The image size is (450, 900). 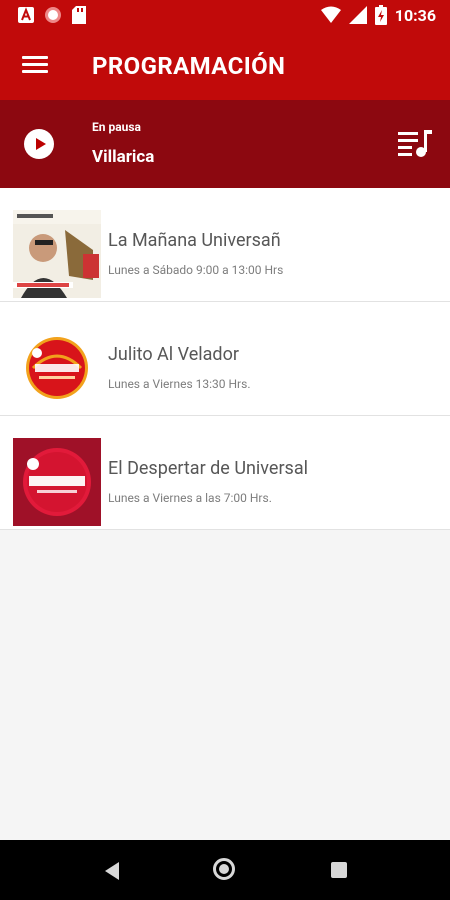 I want to click on battery-icon, so click(x=380, y=15).